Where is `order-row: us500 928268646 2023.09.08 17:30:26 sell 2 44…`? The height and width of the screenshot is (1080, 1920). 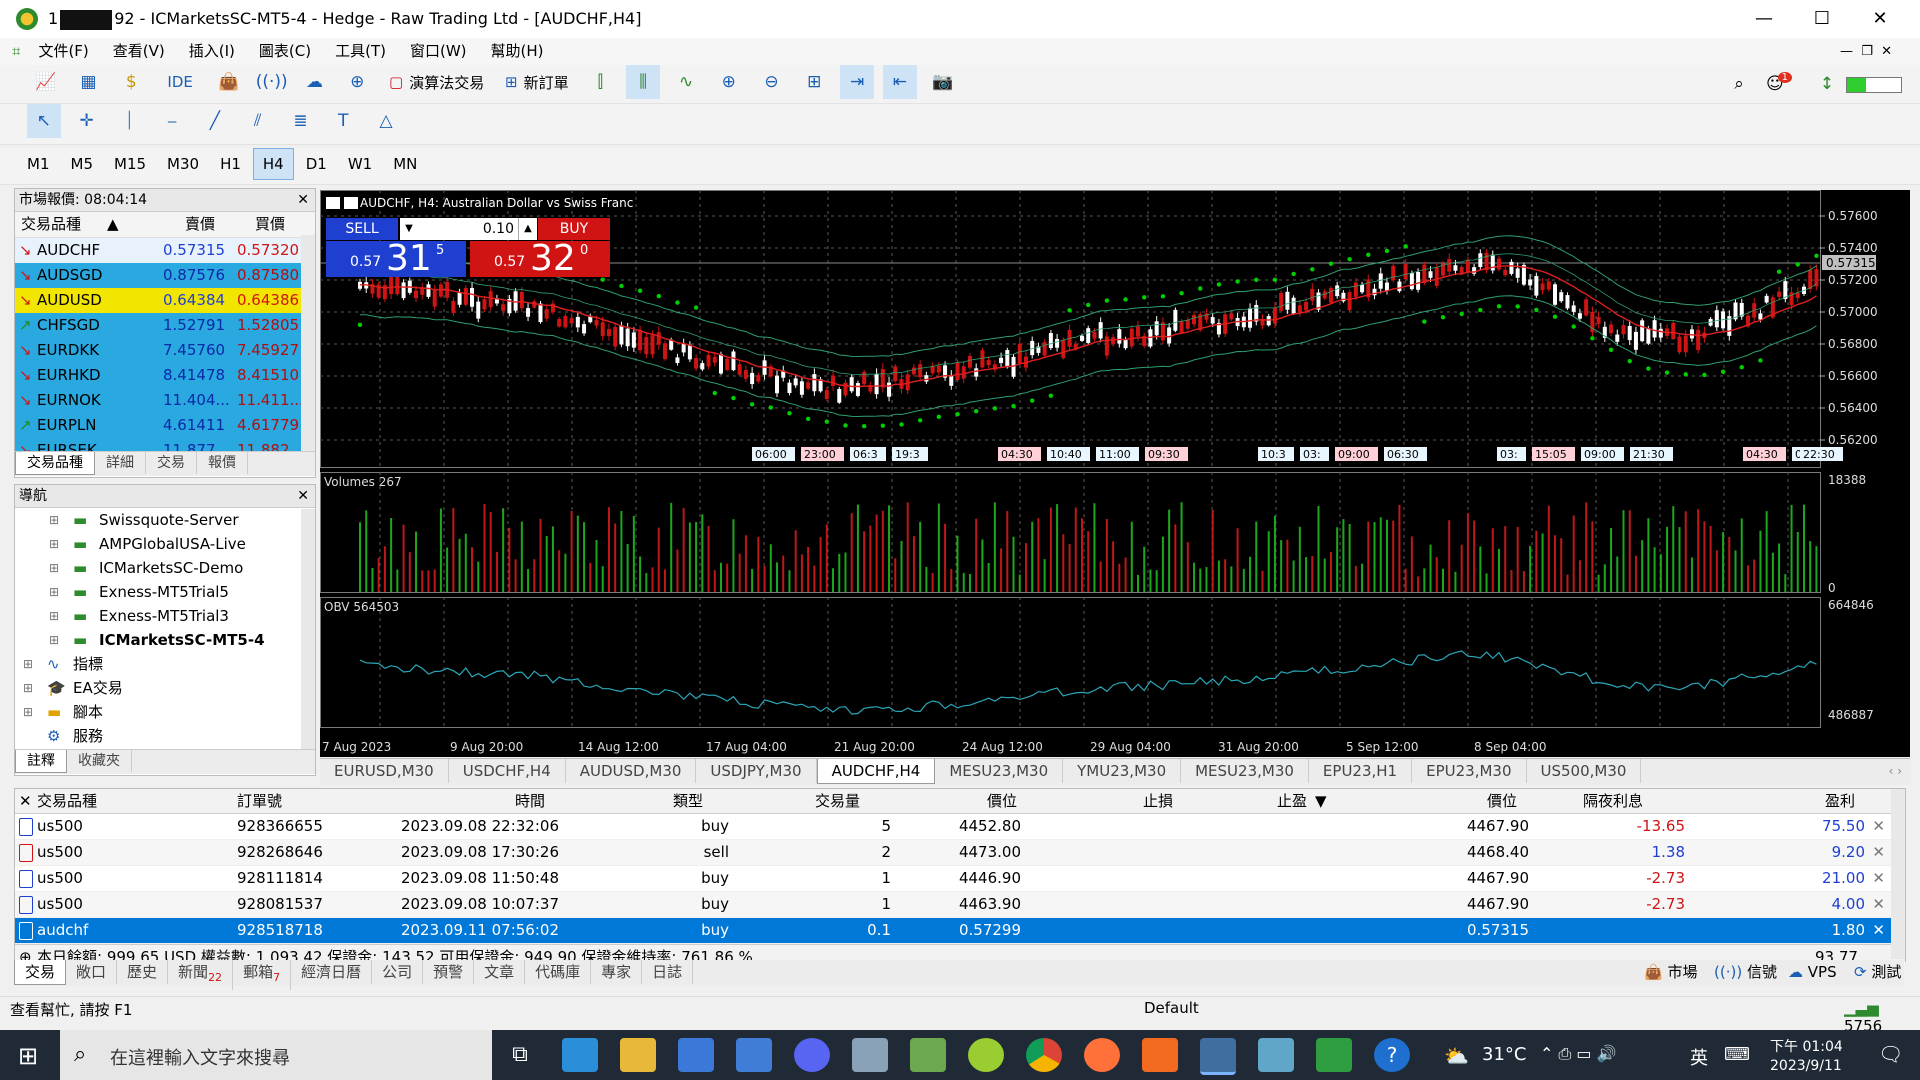 order-row: us500 928268646 2023.09.08 17:30:26 sell 2 44… is located at coordinates (960, 853).